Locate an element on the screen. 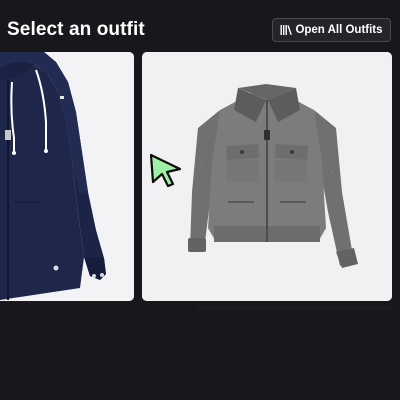 The height and width of the screenshot is (400, 400). card-shadow is located at coordinates (295, 309).